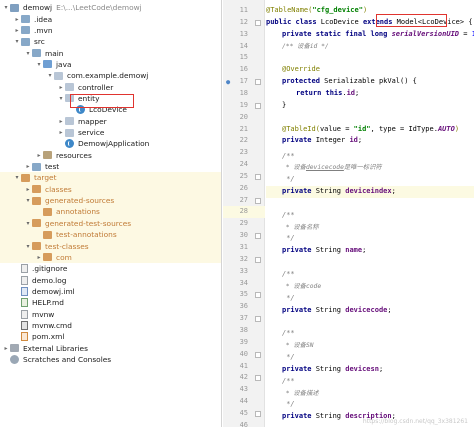 This screenshot has width=474, height=427. Describe the element at coordinates (243, 423) in the screenshot. I see `line-number: 46` at that location.